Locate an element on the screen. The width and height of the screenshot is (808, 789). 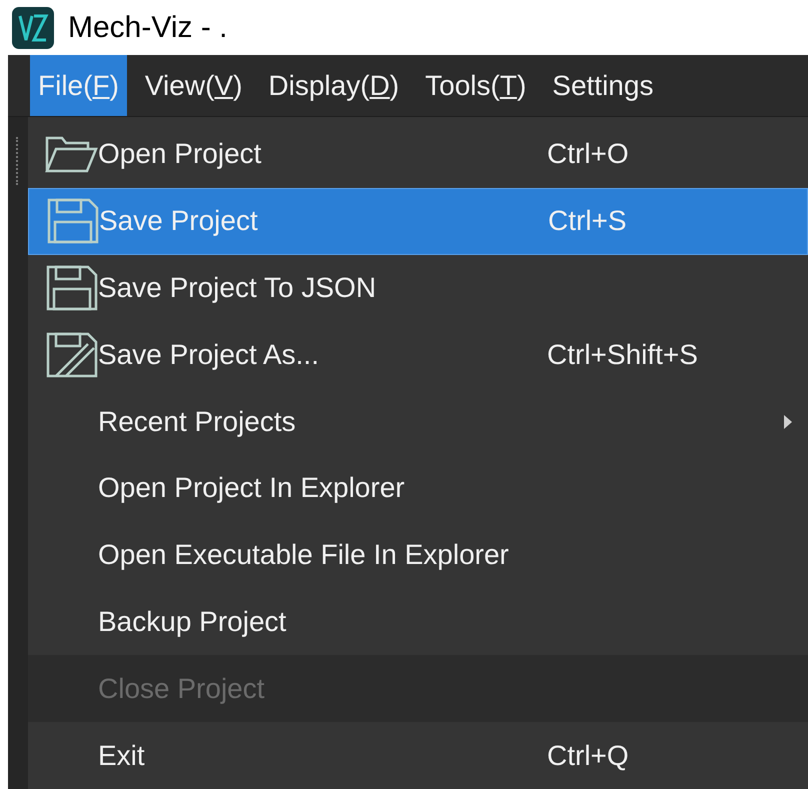
menu-item-label: Exit is located at coordinates (122, 755).